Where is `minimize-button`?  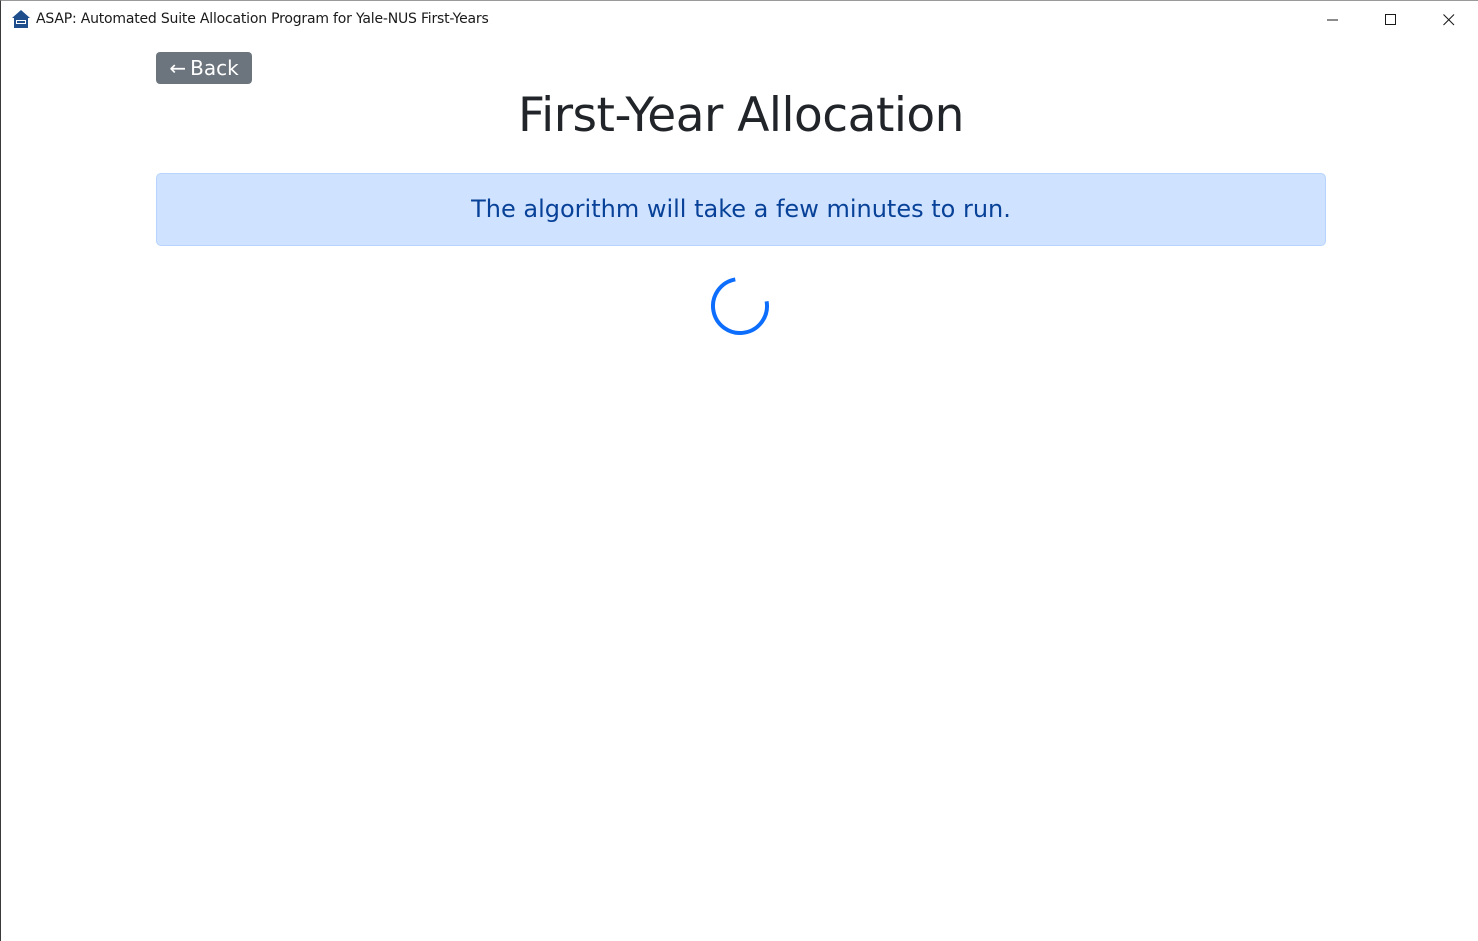
minimize-button is located at coordinates (1333, 20).